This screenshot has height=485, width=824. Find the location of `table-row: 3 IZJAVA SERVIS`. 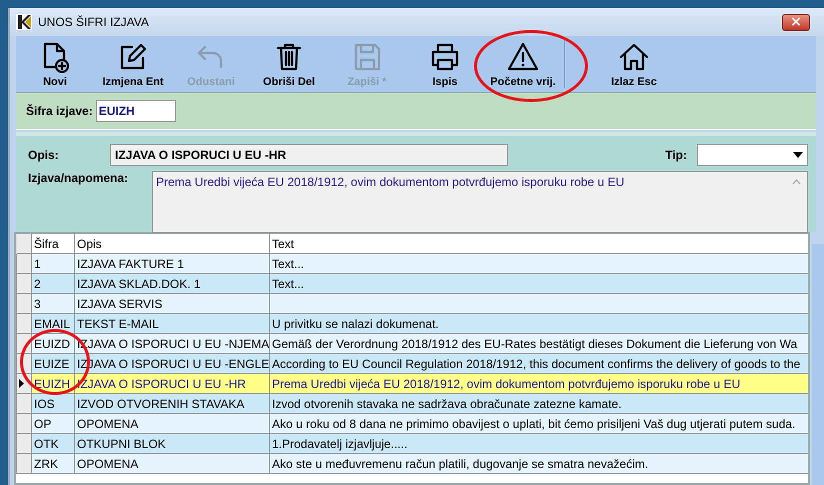

table-row: 3 IZJAVA SERVIS is located at coordinates (412, 304).